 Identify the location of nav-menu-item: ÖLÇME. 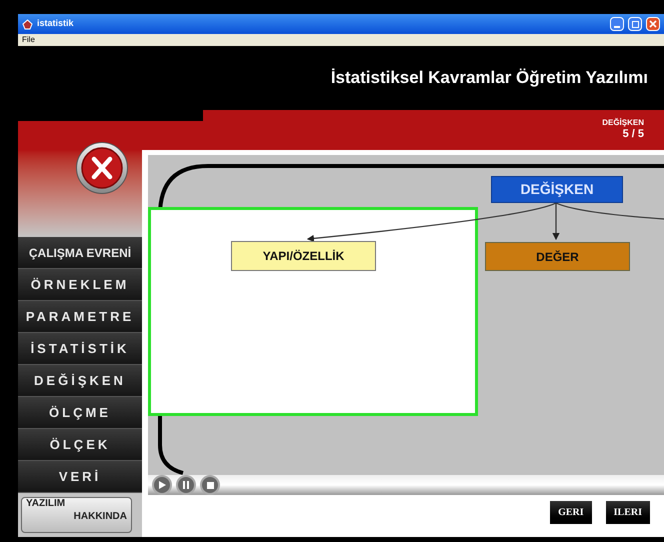
(80, 413).